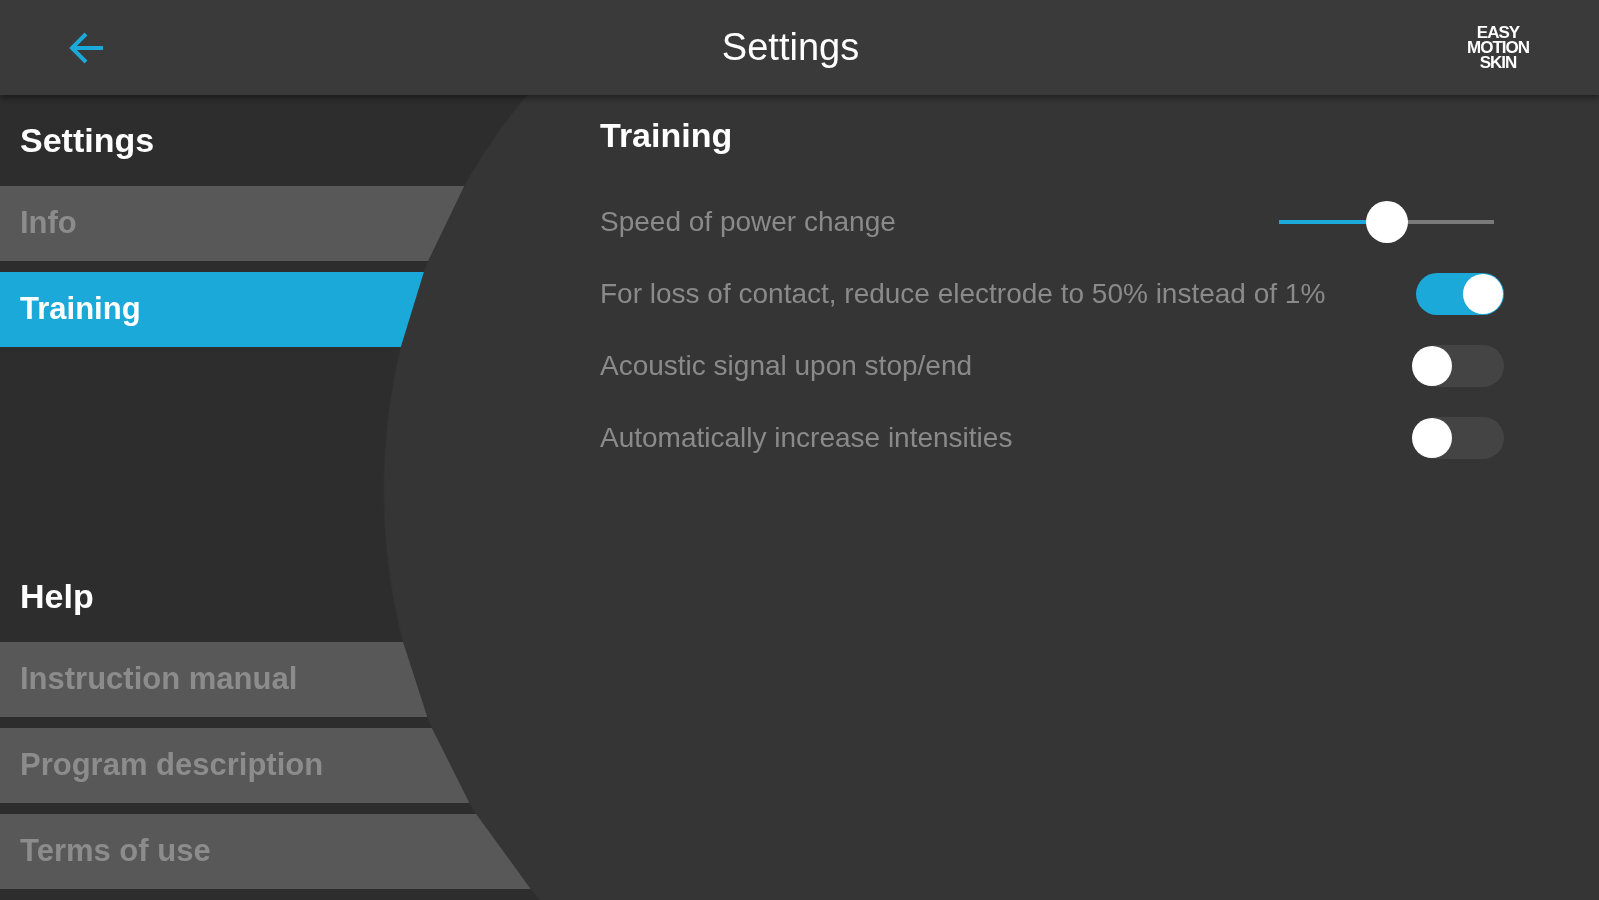 The image size is (1599, 900). I want to click on setting-label: Acoustic signal upon stop/end, so click(786, 366).